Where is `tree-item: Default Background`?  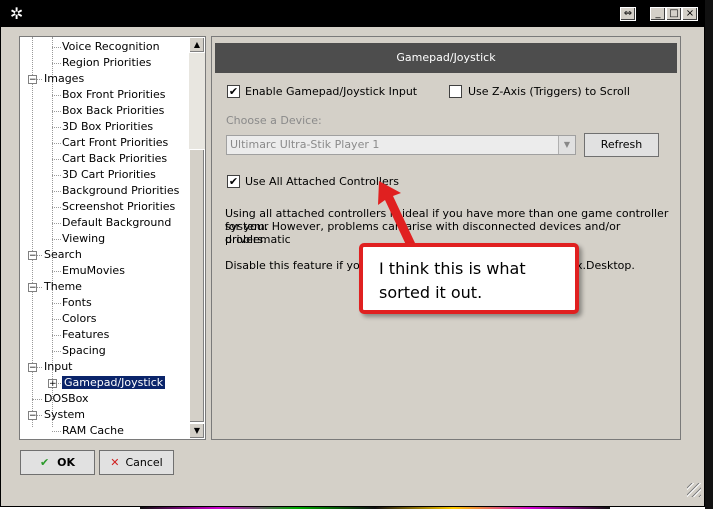
tree-item: Default Background is located at coordinates (116, 223).